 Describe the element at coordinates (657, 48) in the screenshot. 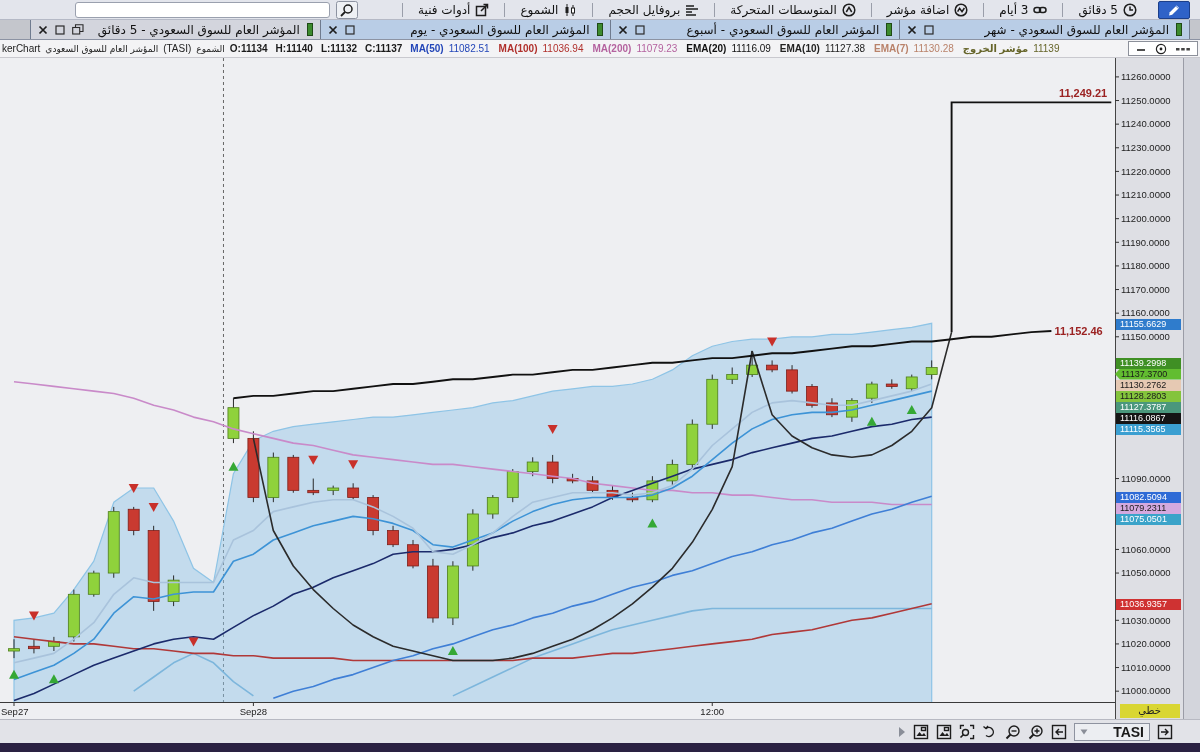

I see `indicator-value: 11079.23` at that location.